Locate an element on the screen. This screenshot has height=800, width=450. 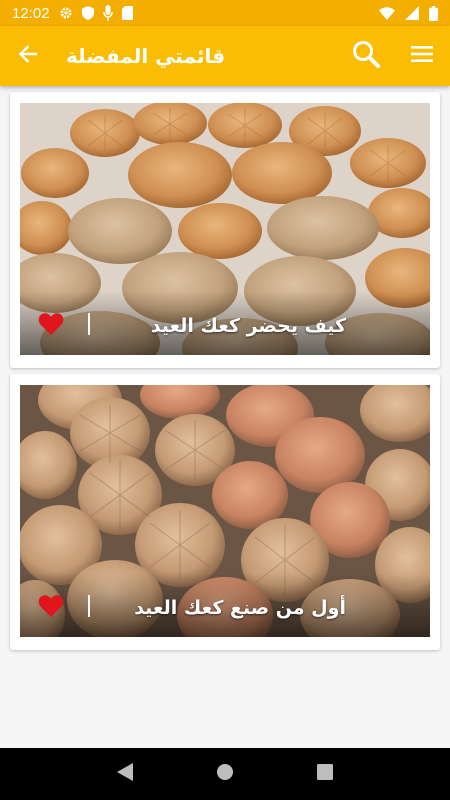
microphone-icon is located at coordinates (107, 13).